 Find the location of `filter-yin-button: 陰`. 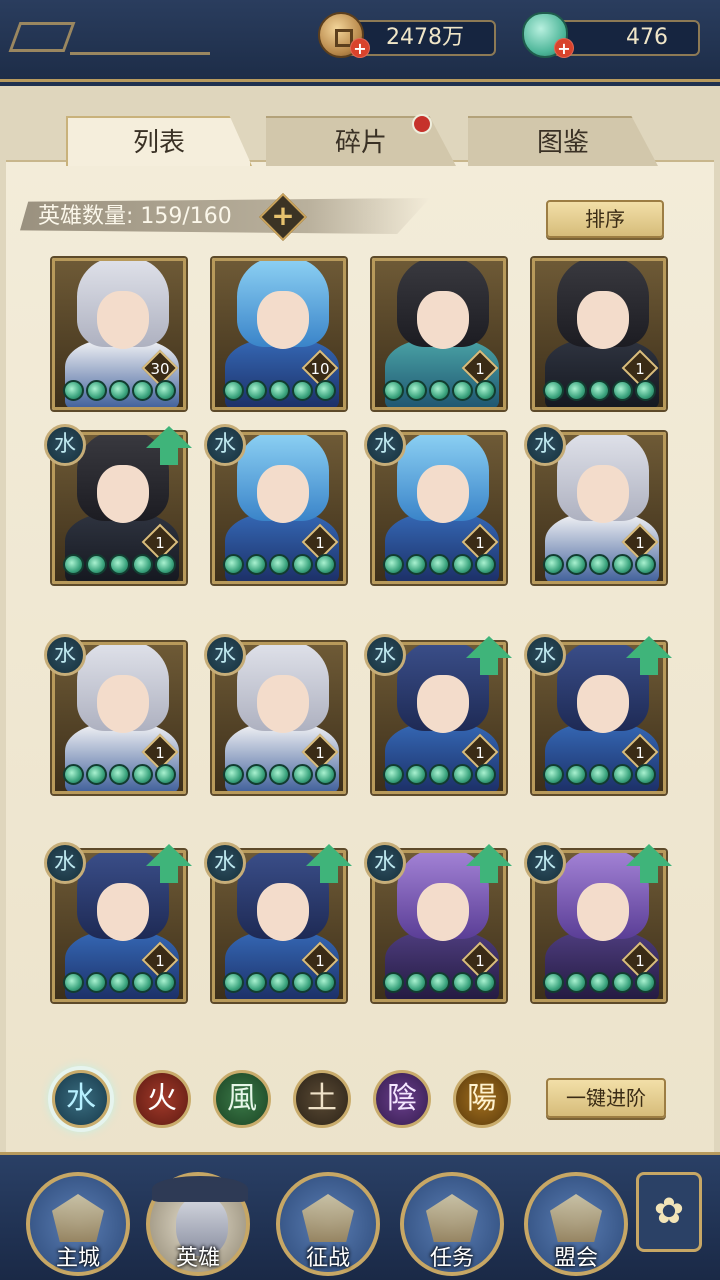

filter-yin-button: 陰 is located at coordinates (402, 1099).